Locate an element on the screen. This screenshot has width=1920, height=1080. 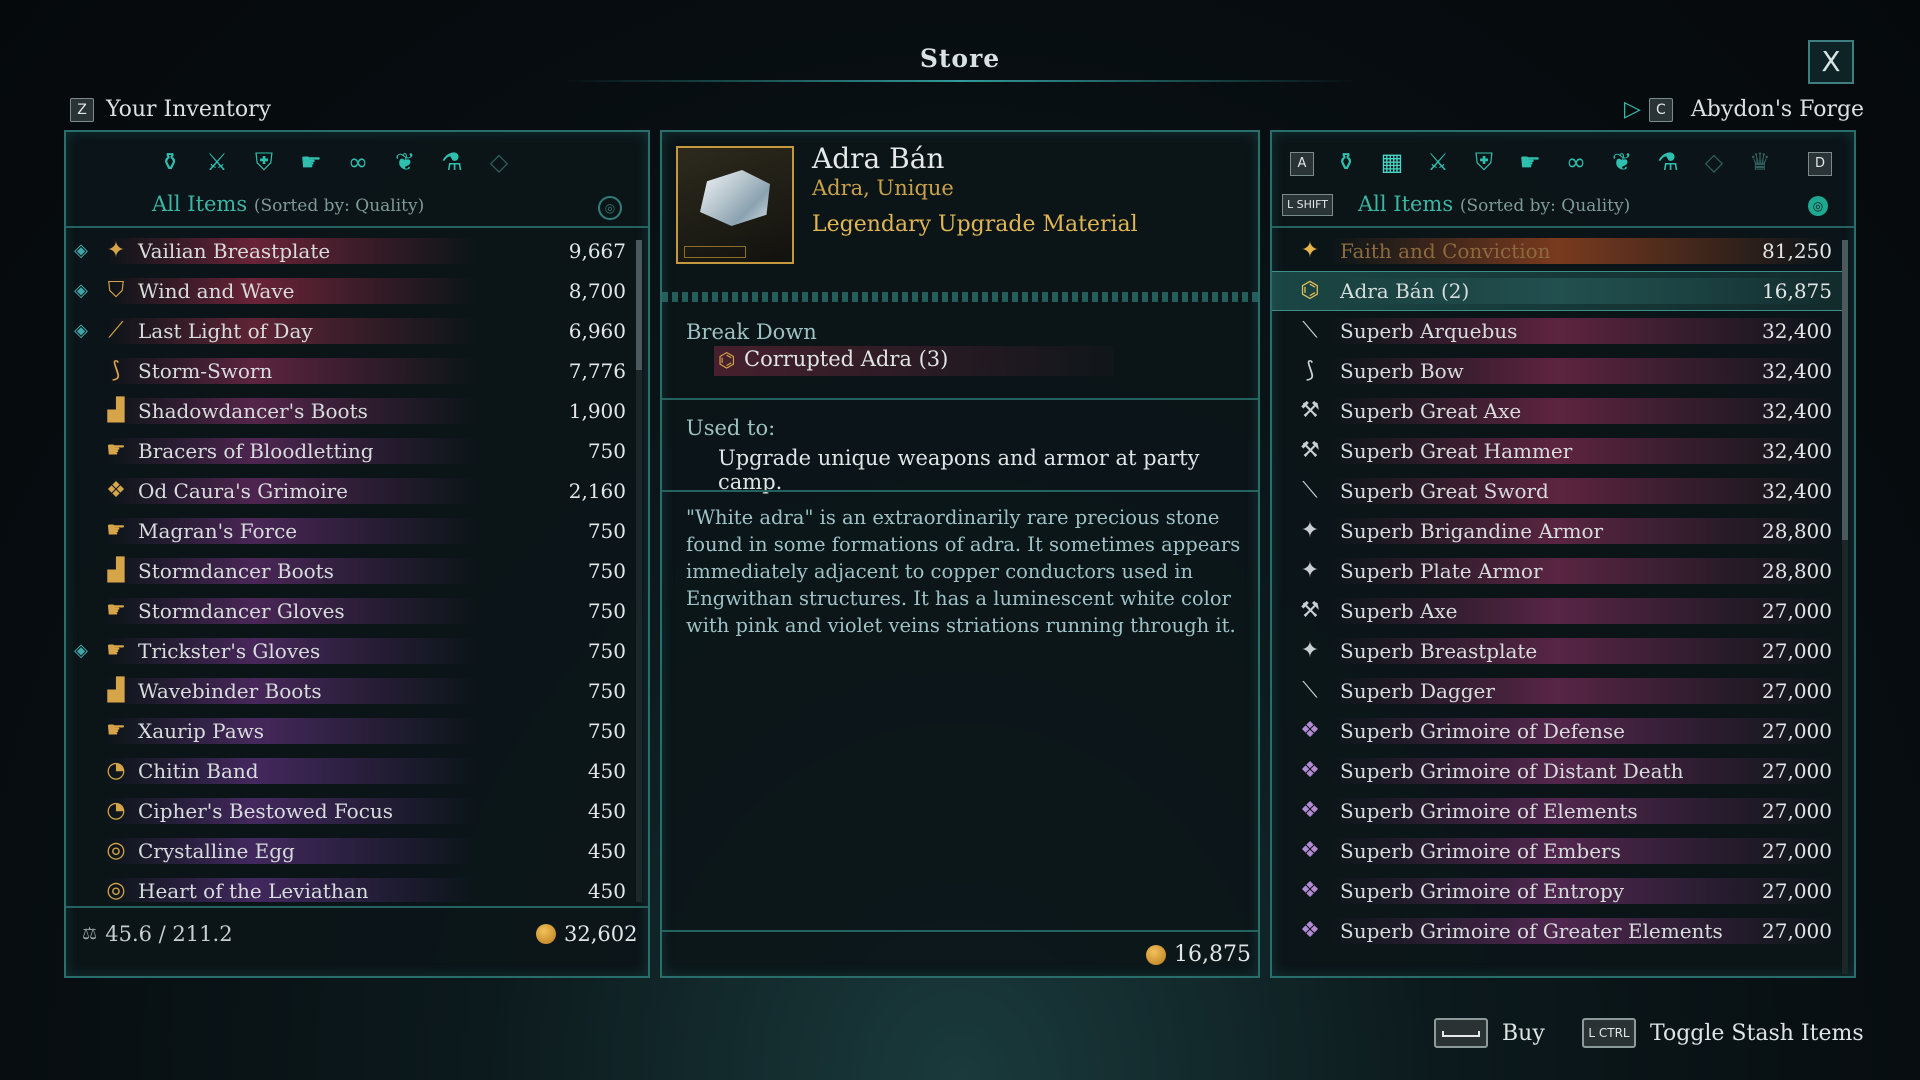
inventory-row: ◈ ✦ Vailian Breastplate 9,667 is located at coordinates (351, 251).